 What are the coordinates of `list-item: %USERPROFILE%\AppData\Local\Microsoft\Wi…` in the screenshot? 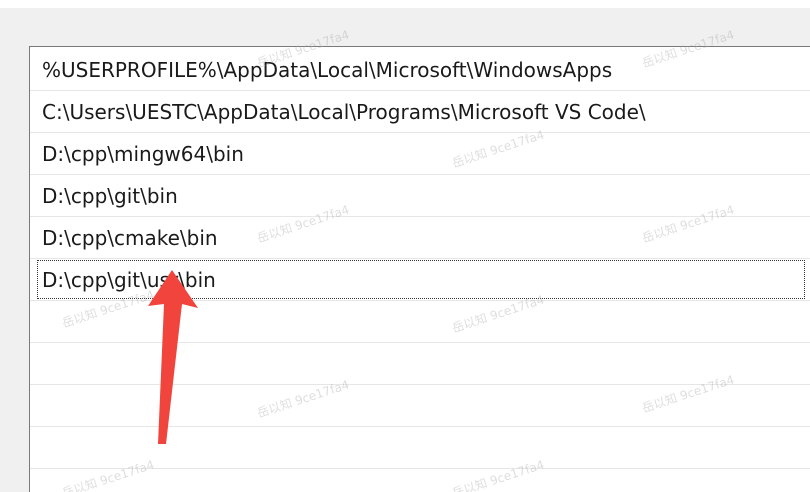 It's located at (420, 70).